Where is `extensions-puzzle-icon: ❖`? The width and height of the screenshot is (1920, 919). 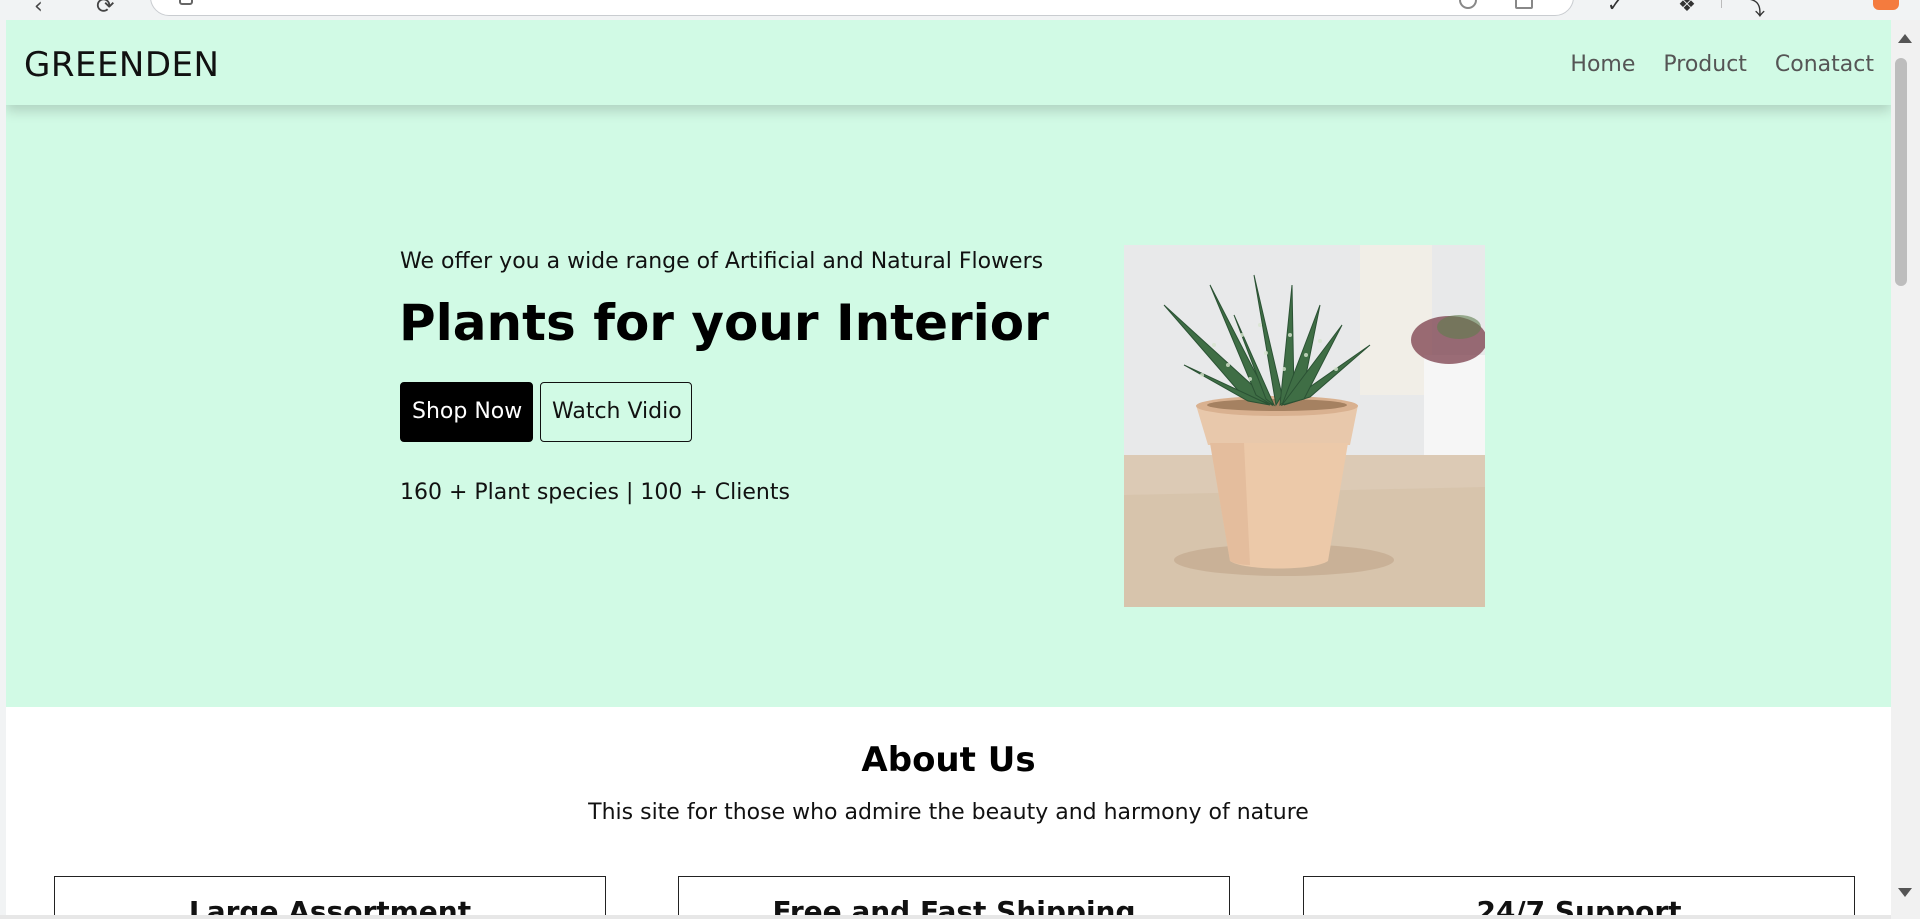
extensions-puzzle-icon: ❖ is located at coordinates (1687, 8).